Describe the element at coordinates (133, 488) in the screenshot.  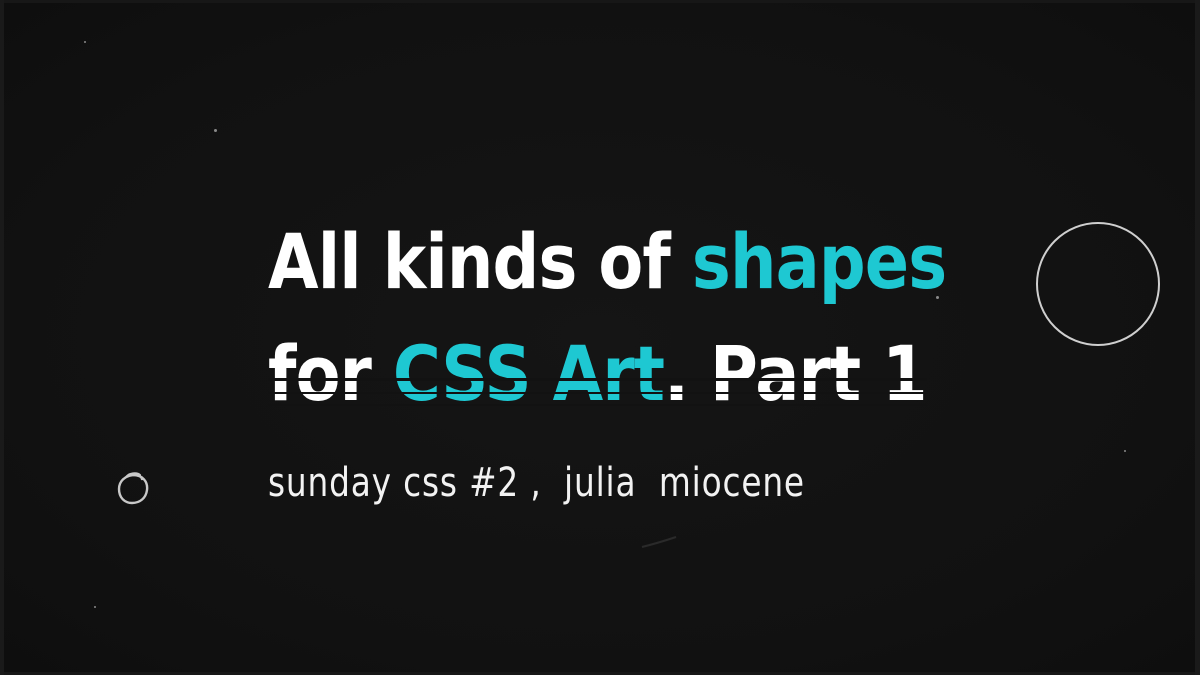
I see `scribbled-circle-icon` at that location.